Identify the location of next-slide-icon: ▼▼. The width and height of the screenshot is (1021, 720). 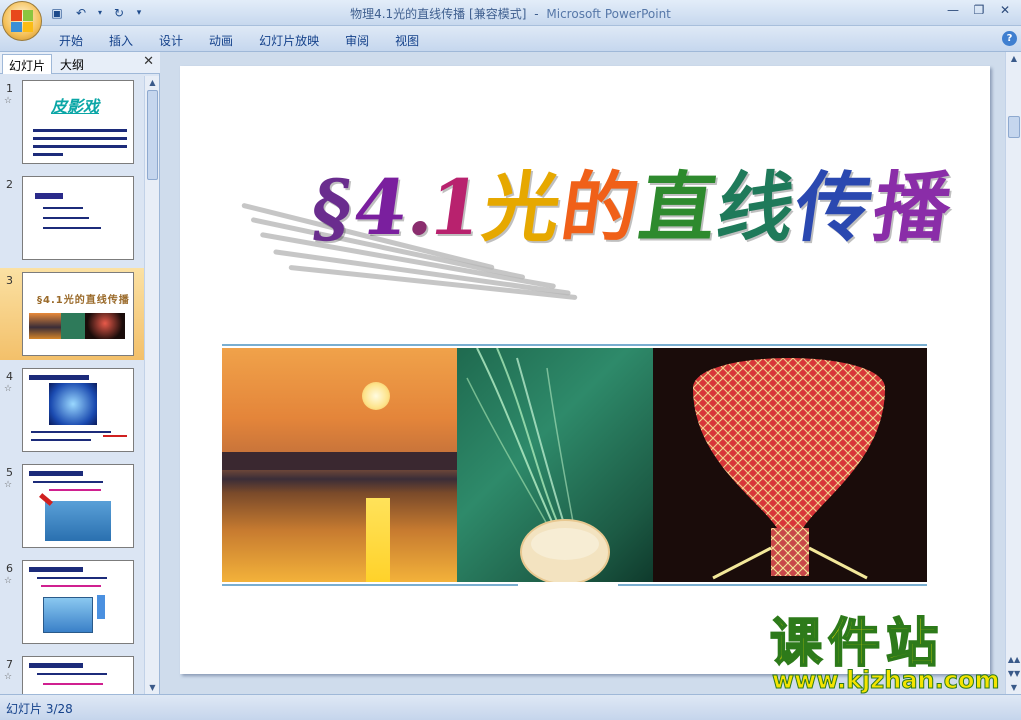
(1013, 673).